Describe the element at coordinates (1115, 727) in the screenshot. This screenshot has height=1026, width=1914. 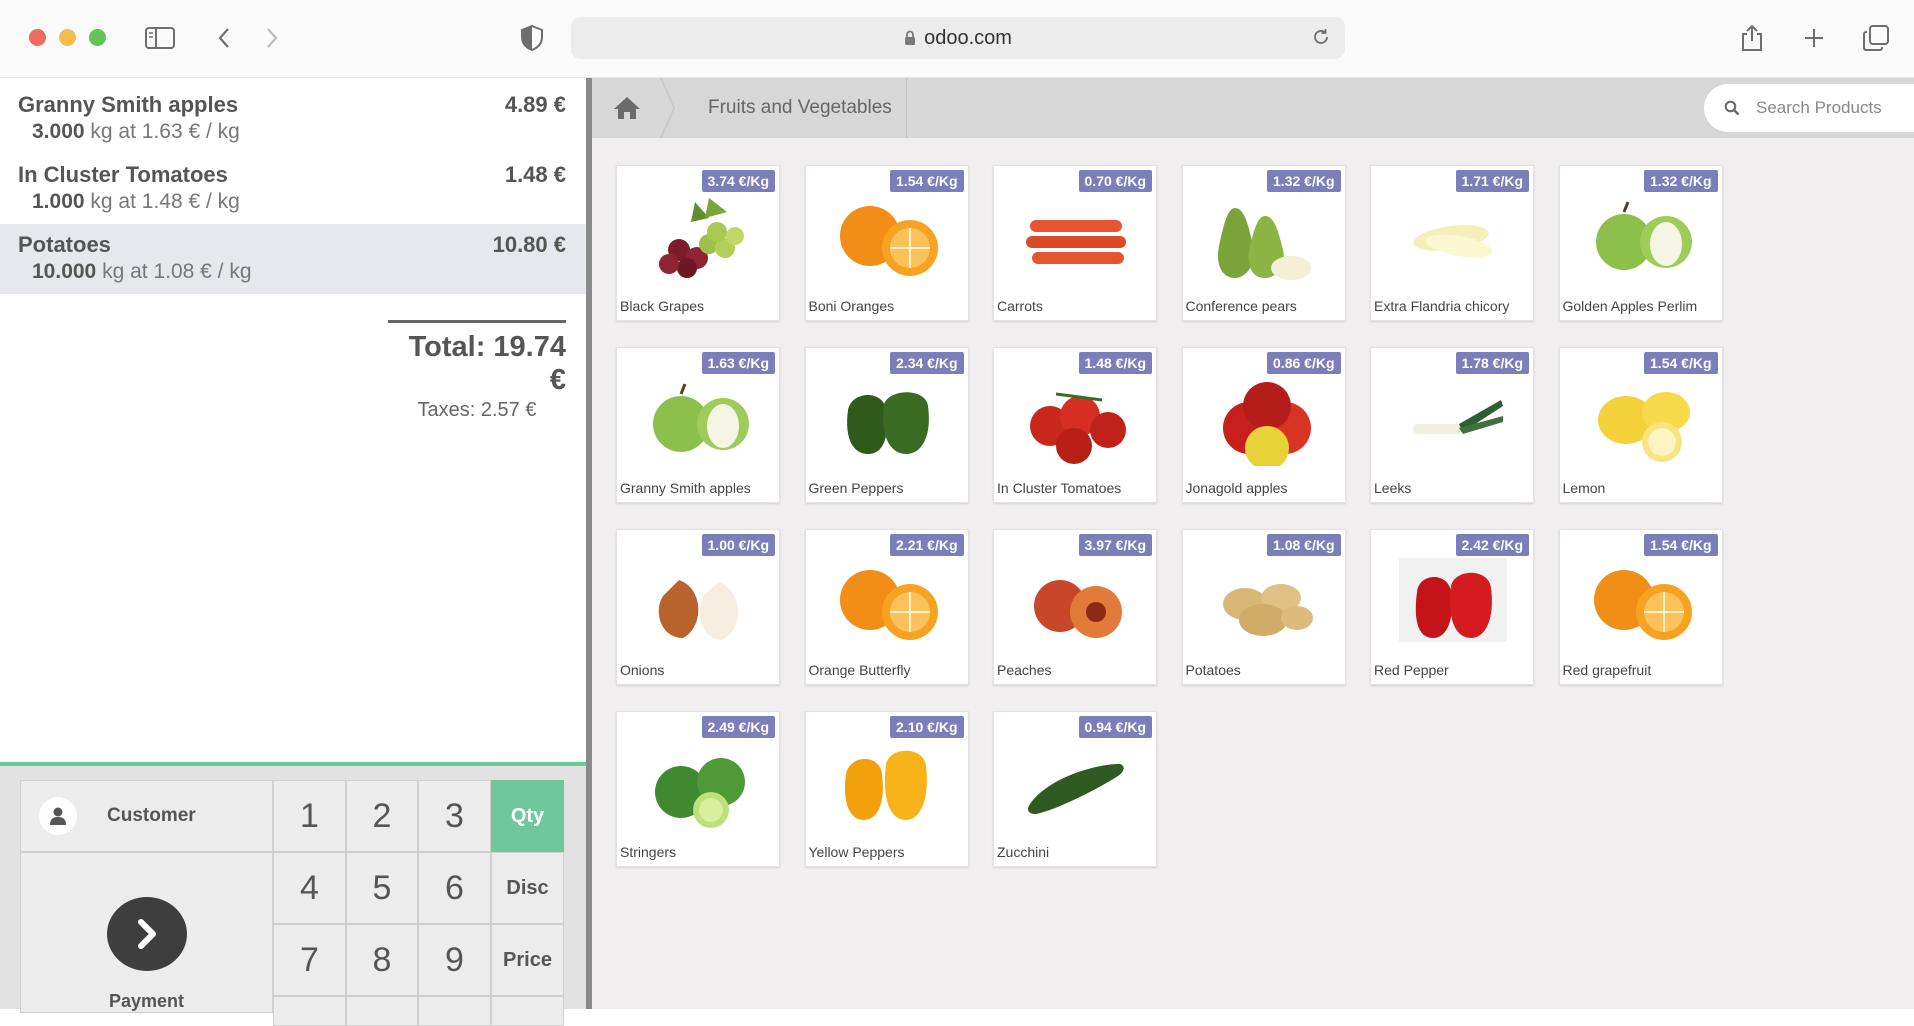
I see `product-price-tag: 0.94 €/Kg` at that location.